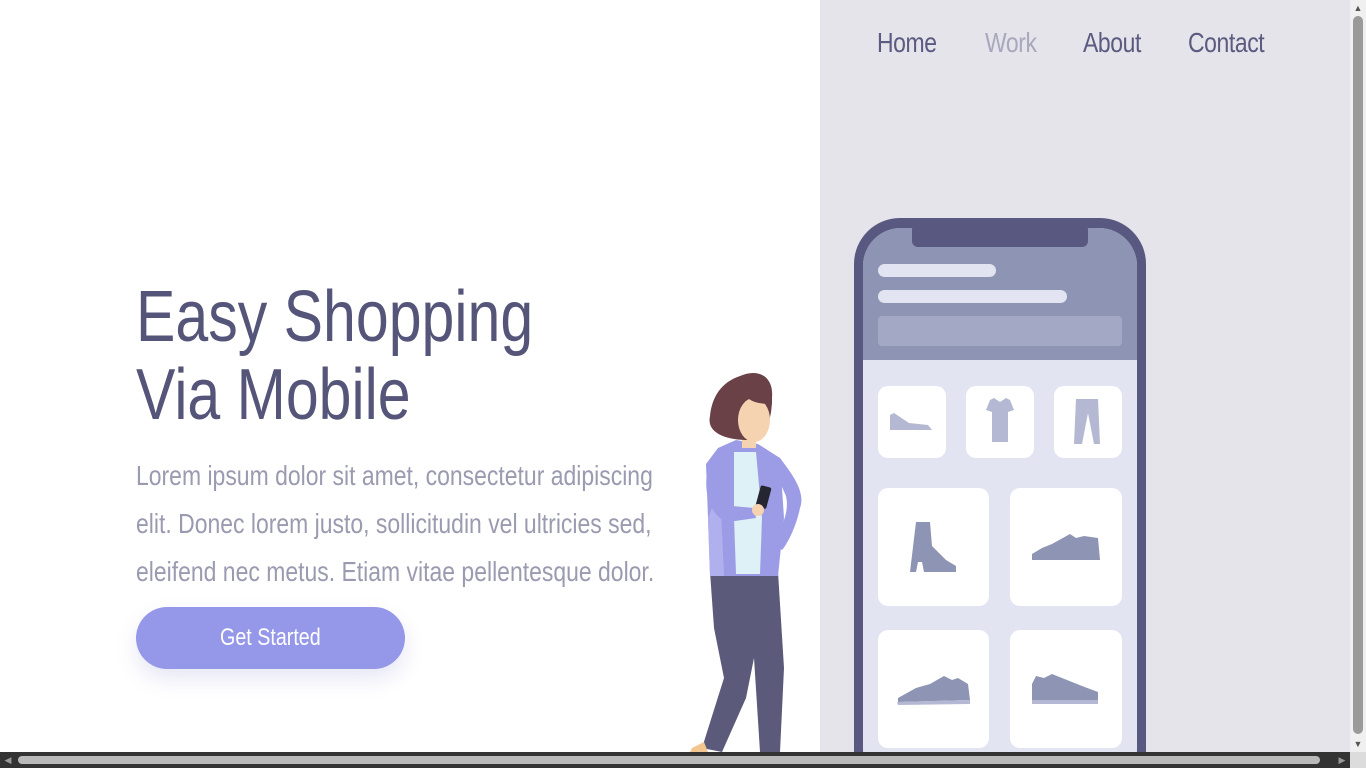 This screenshot has width=1366, height=768. I want to click on horizontal-scroll-thumb, so click(669, 760).